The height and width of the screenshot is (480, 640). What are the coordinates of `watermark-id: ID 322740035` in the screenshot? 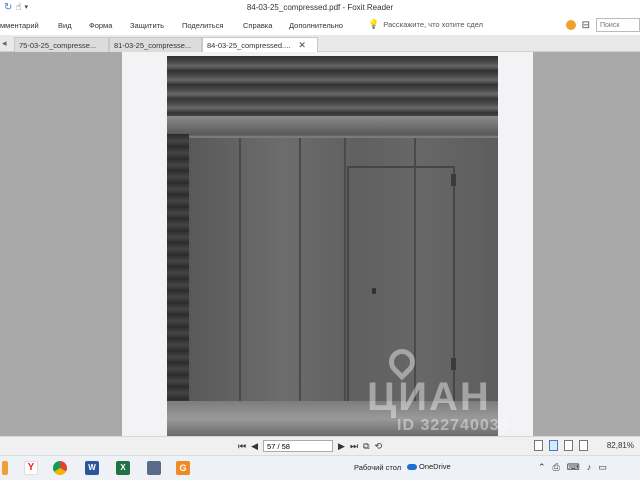 It's located at (453, 425).